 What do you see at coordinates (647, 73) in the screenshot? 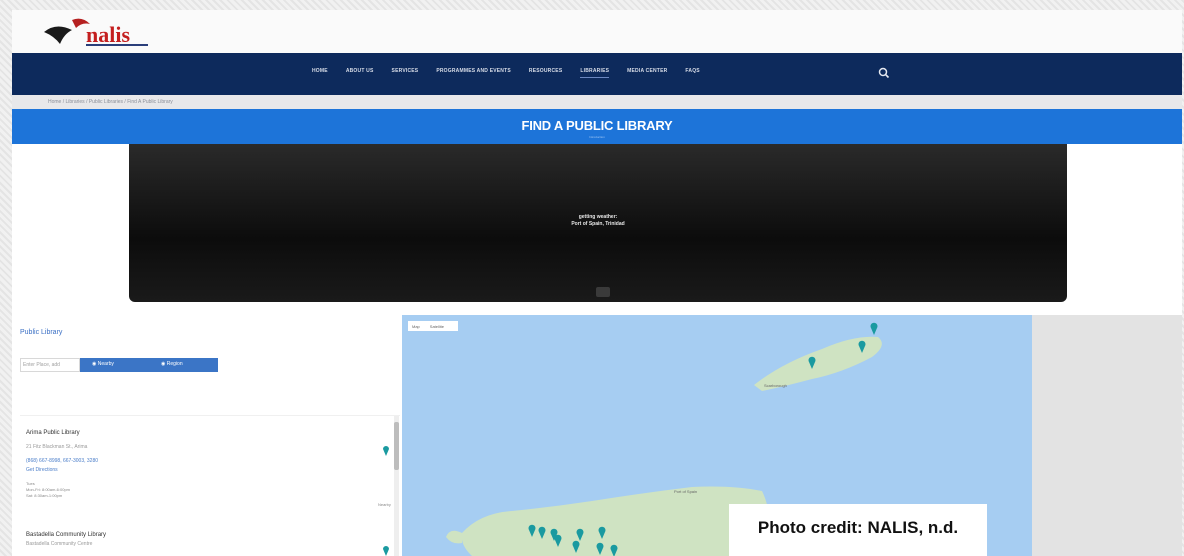
I see `nav-item: MEDIA CENTER` at bounding box center [647, 73].